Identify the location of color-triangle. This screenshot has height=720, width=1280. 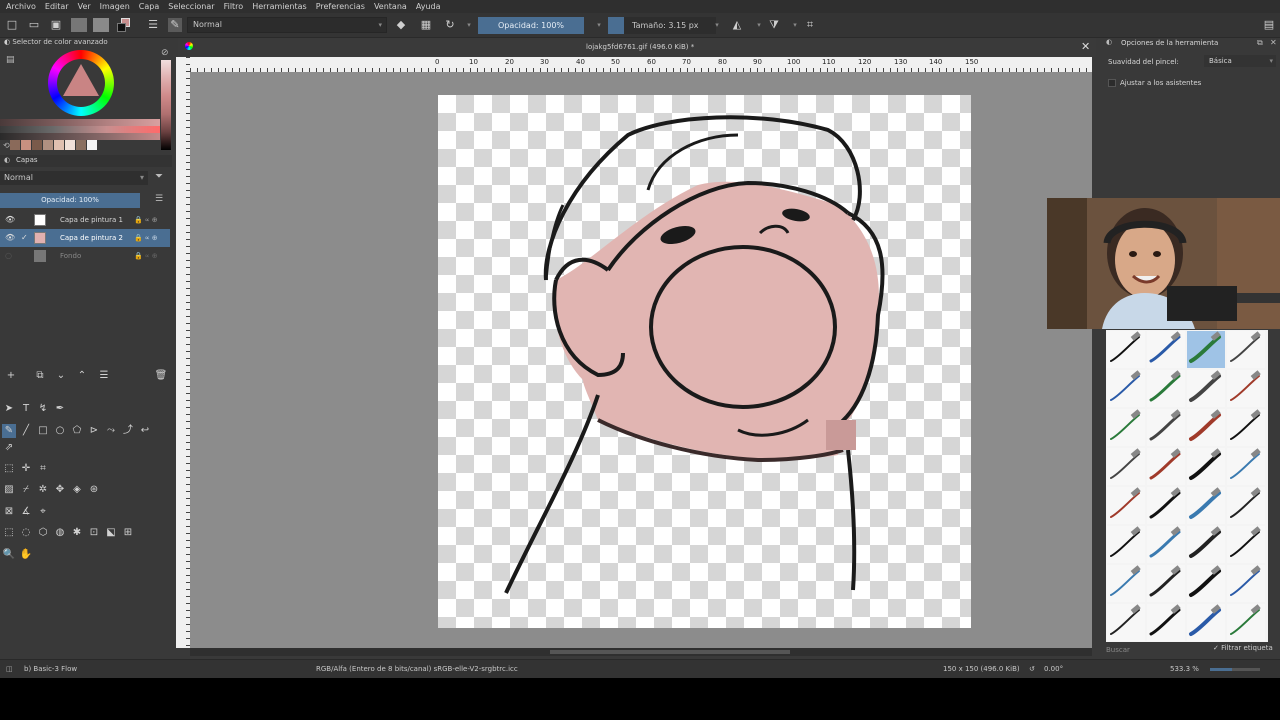
(81, 80).